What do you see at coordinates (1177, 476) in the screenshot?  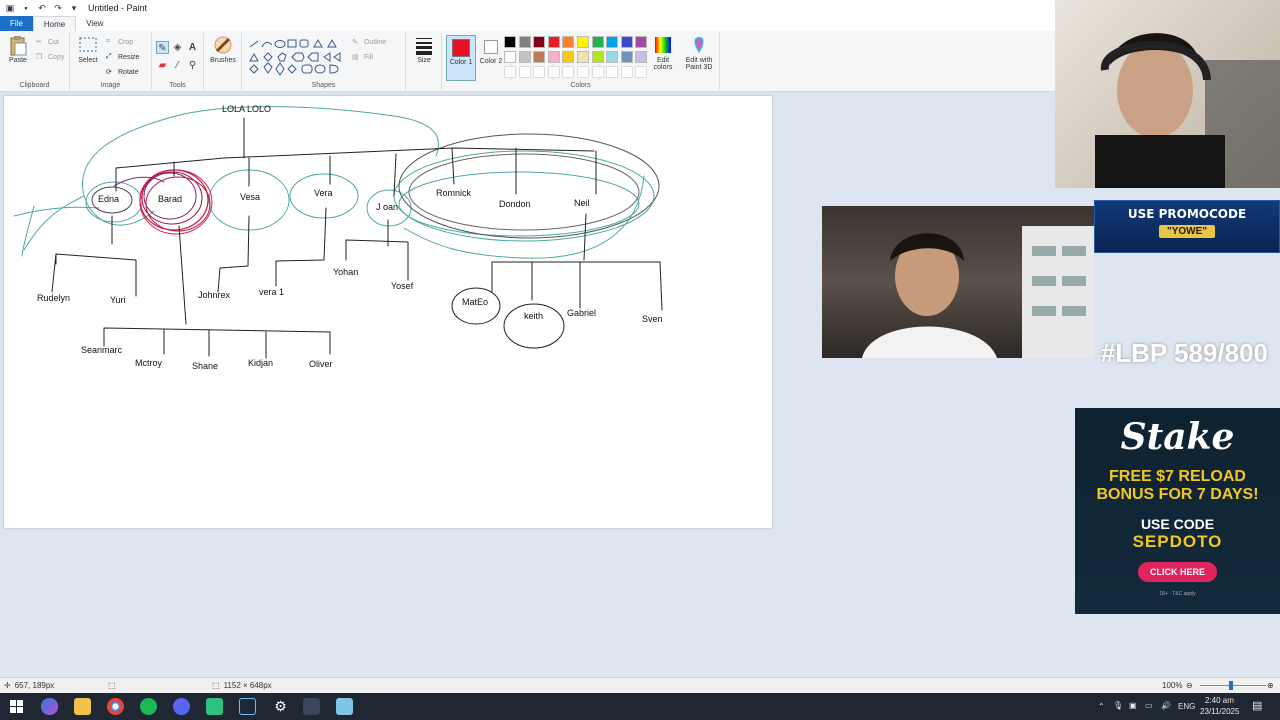 I see `stake-offer-line1: FREE $7 RELOAD` at bounding box center [1177, 476].